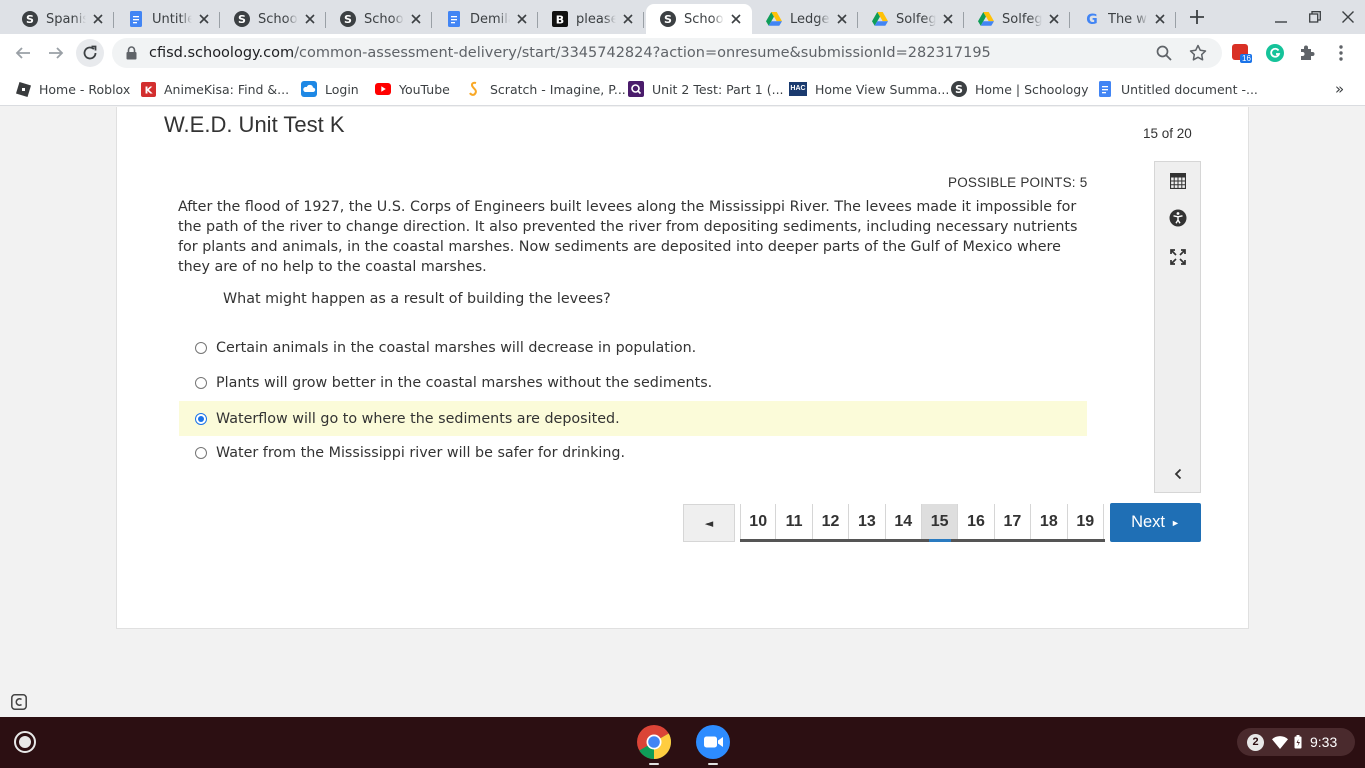  What do you see at coordinates (1281, 17) in the screenshot?
I see `minimize-button` at bounding box center [1281, 17].